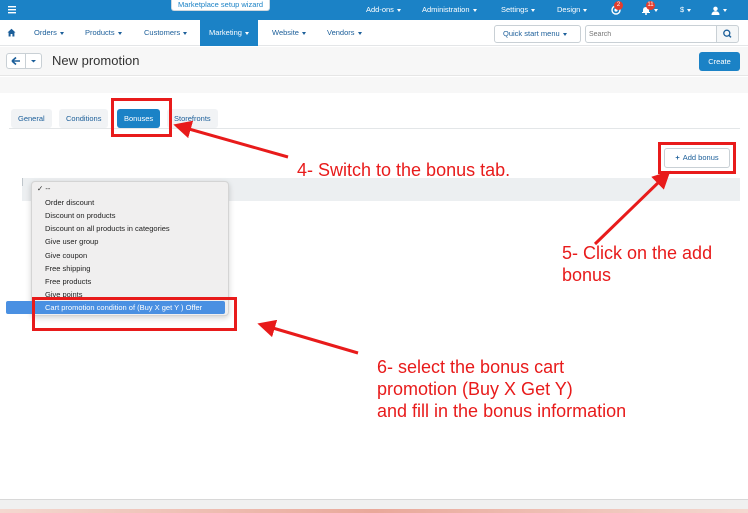 The image size is (748, 513). I want to click on arrow-to-tab, so click(231, 139).